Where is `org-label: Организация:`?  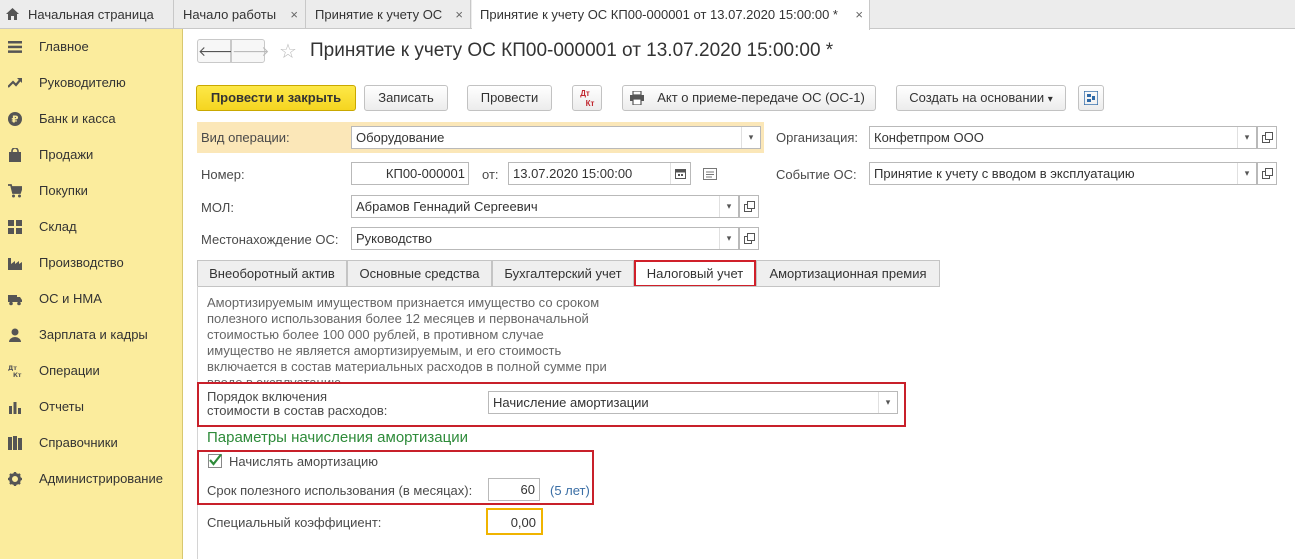
org-label: Организация: is located at coordinates (817, 137).